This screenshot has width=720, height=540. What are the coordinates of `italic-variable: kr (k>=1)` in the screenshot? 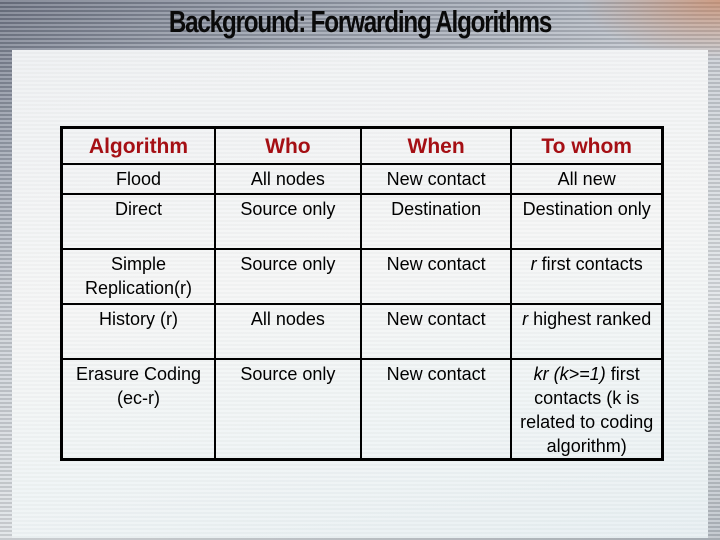 It's located at (569, 374).